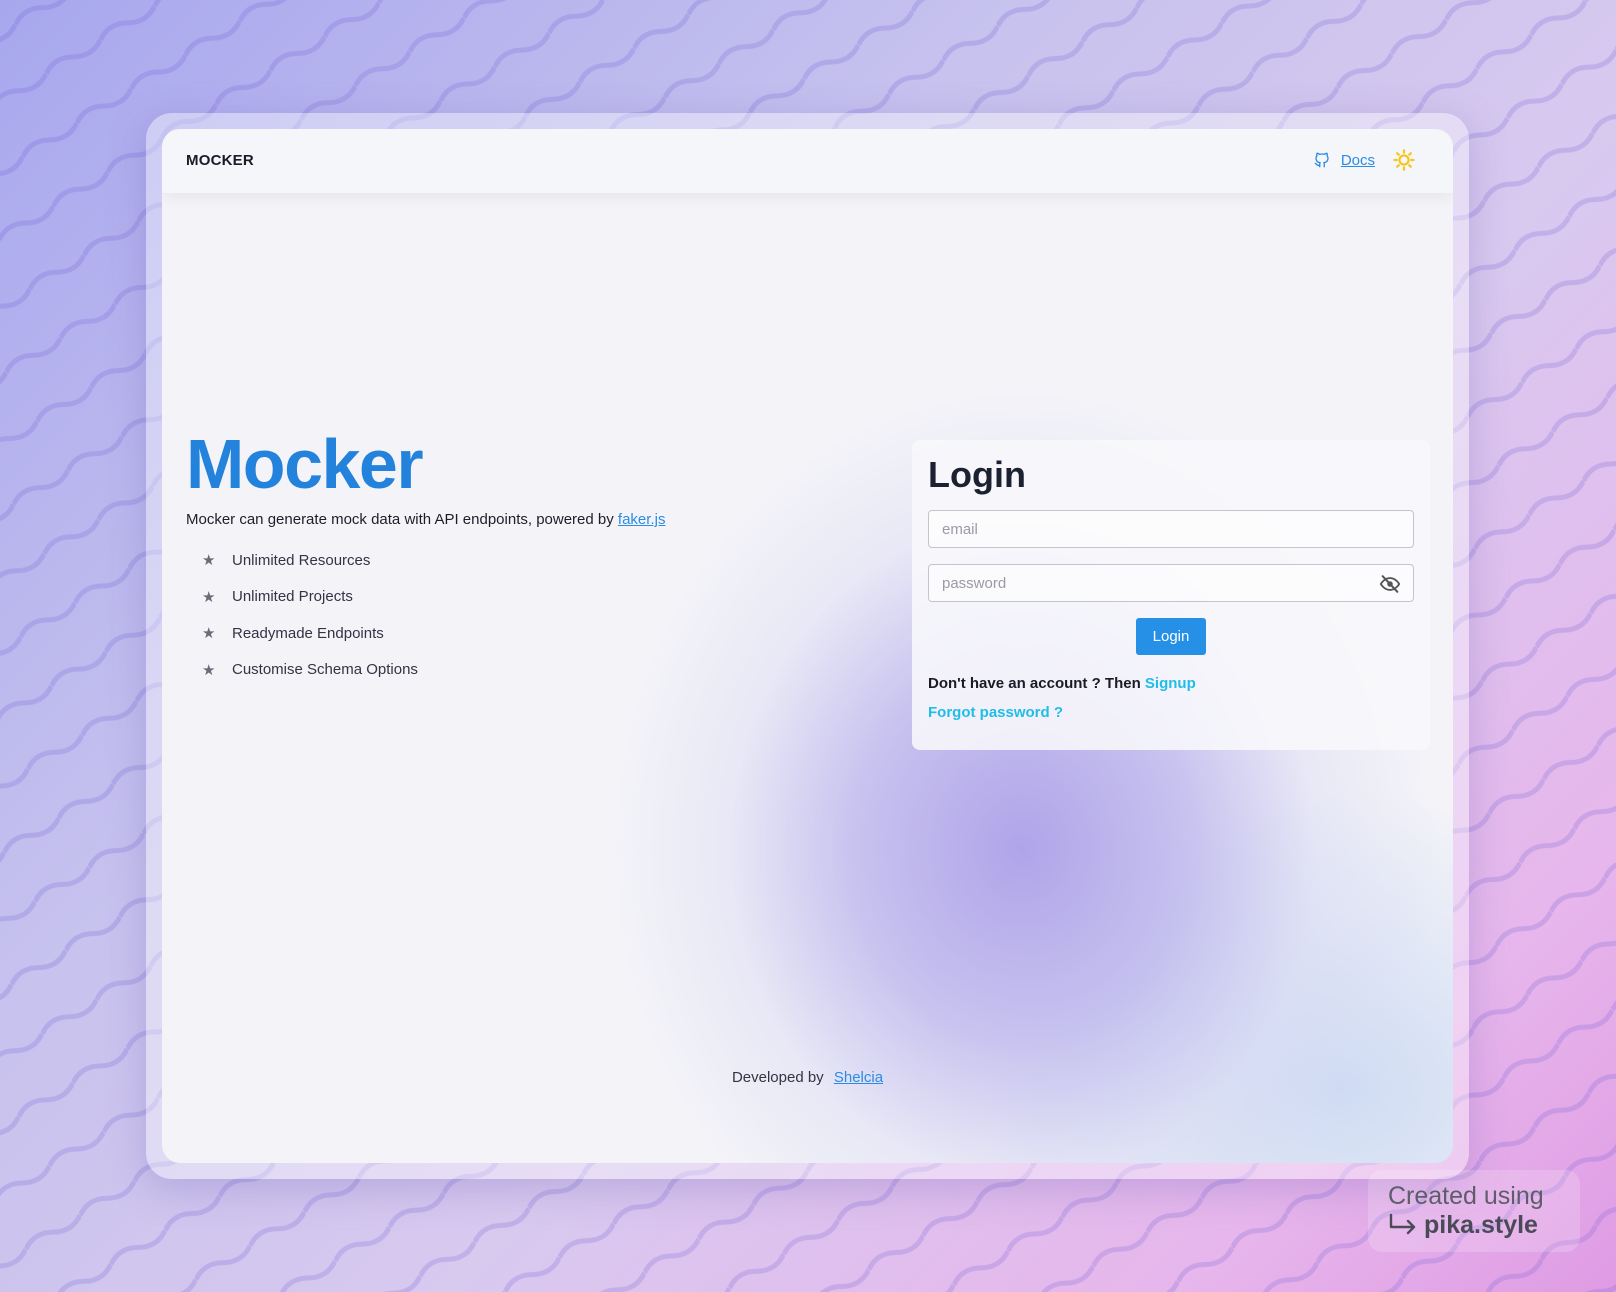  I want to click on password-field, so click(1171, 583).